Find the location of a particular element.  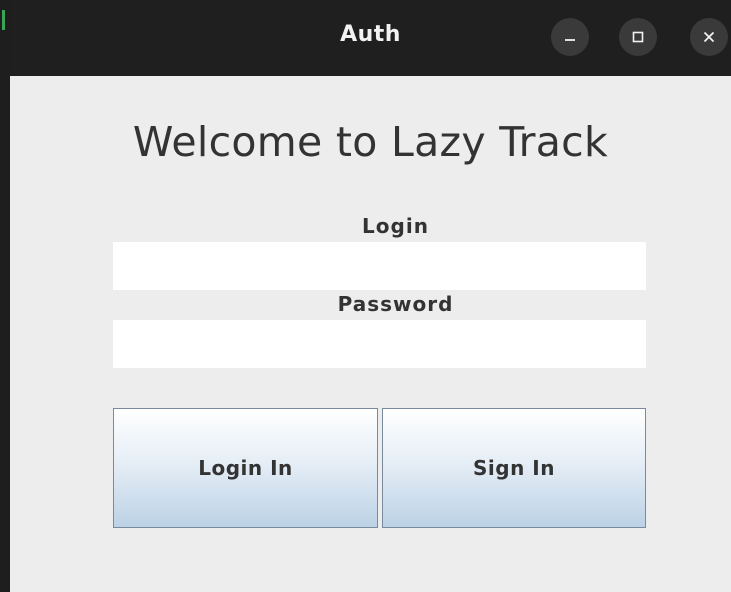

password-label: Password is located at coordinates (395, 304).